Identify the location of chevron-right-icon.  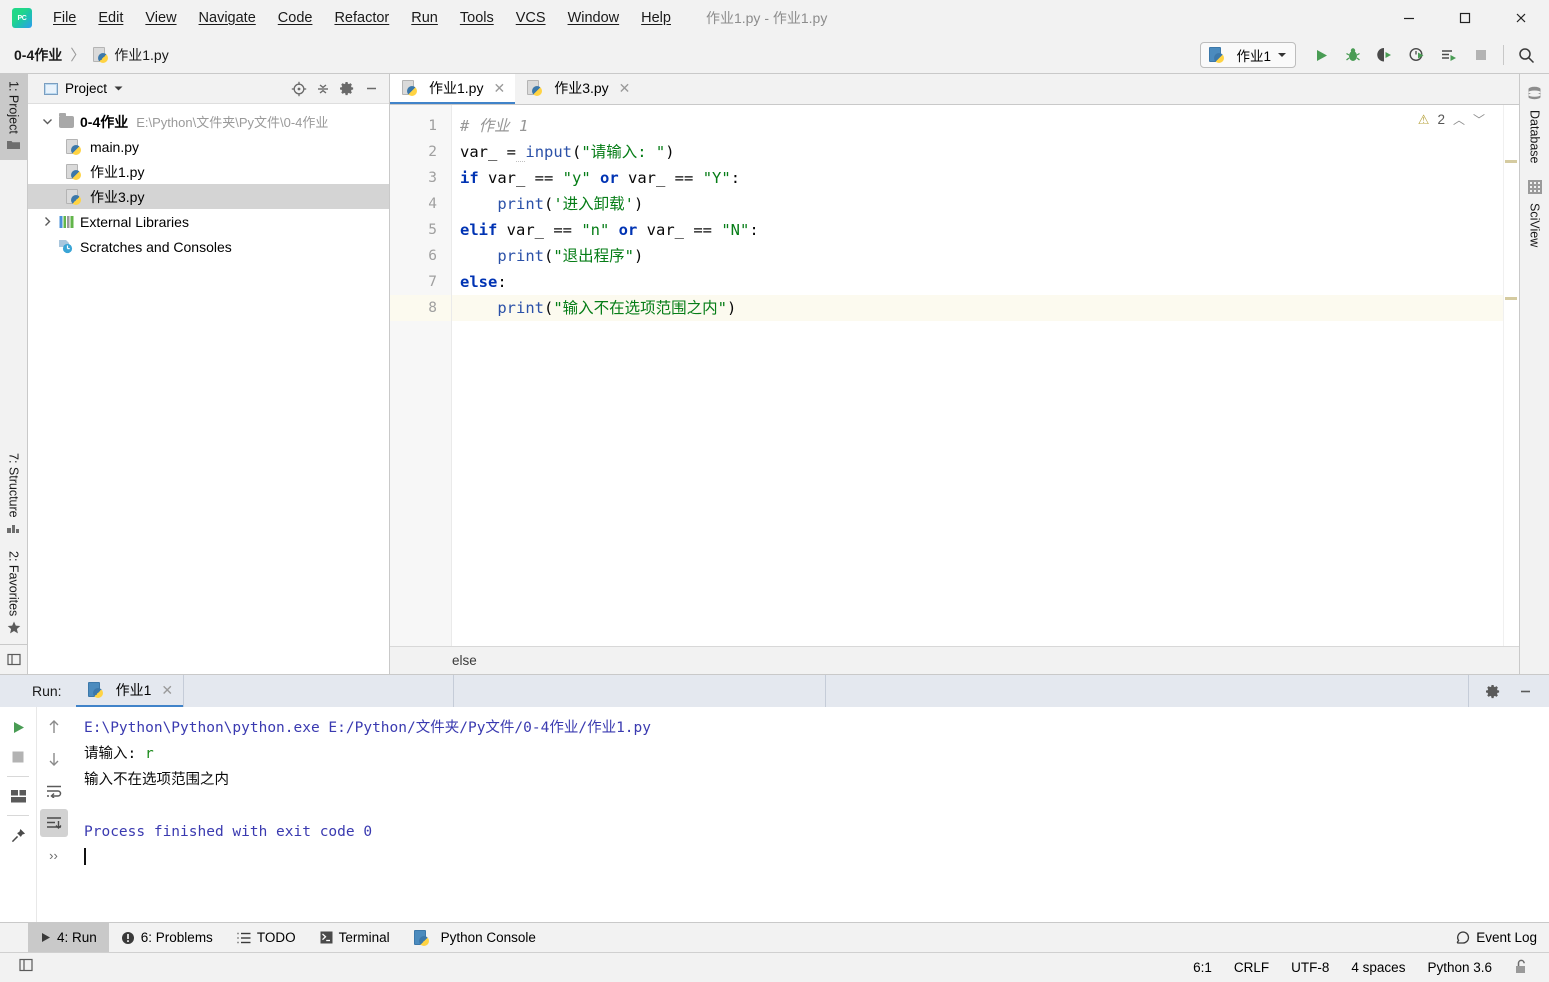
(47, 221).